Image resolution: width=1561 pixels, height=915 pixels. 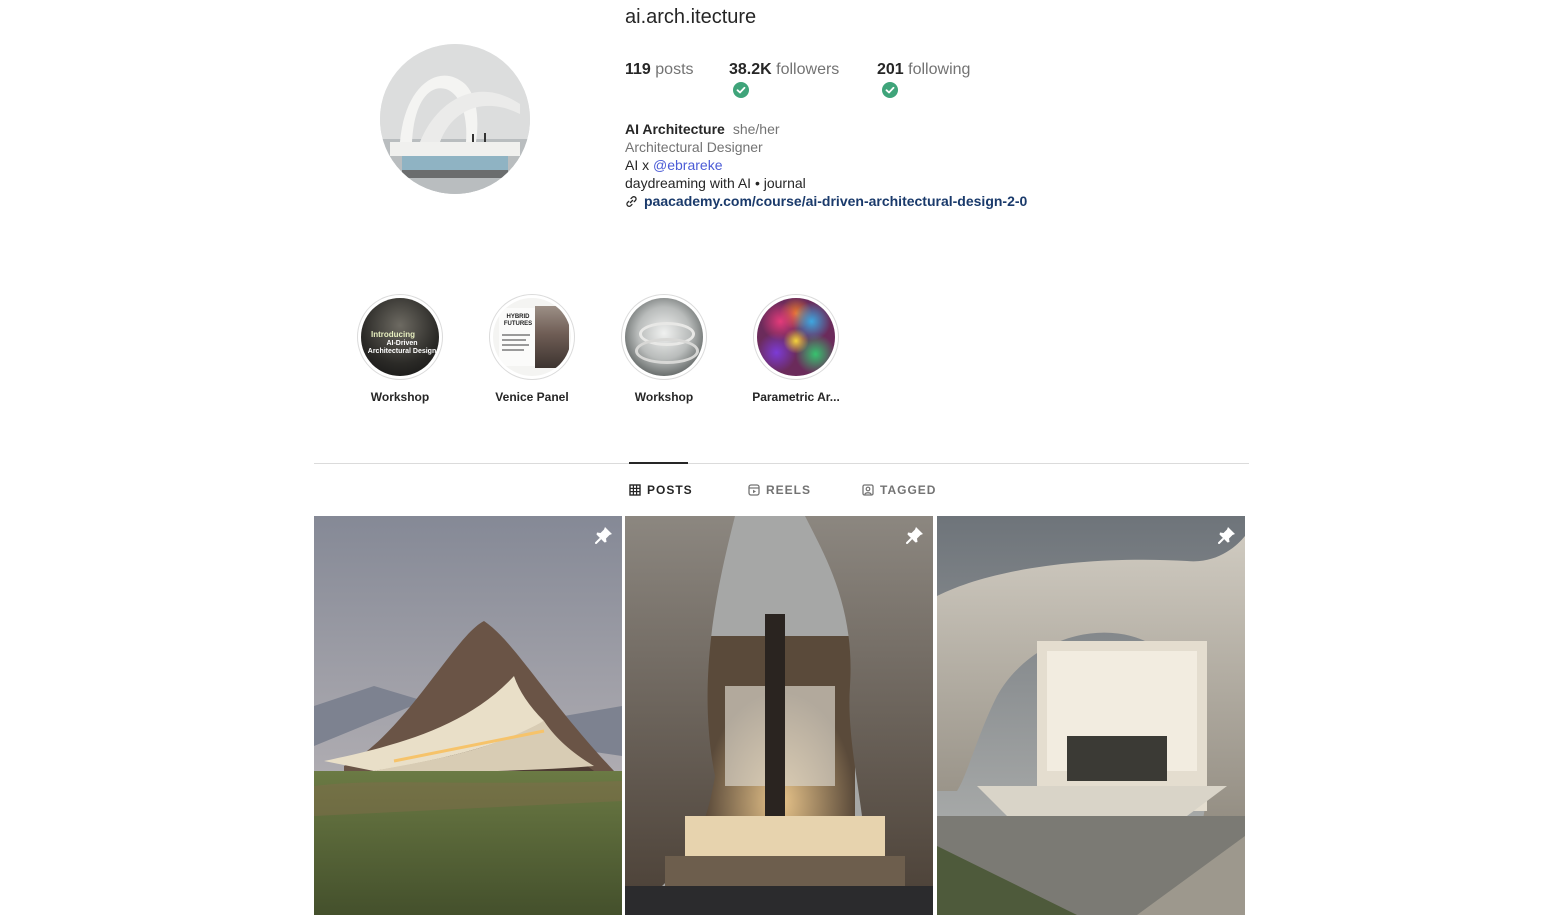 What do you see at coordinates (789, 490) in the screenshot?
I see `tab-label: REELS` at bounding box center [789, 490].